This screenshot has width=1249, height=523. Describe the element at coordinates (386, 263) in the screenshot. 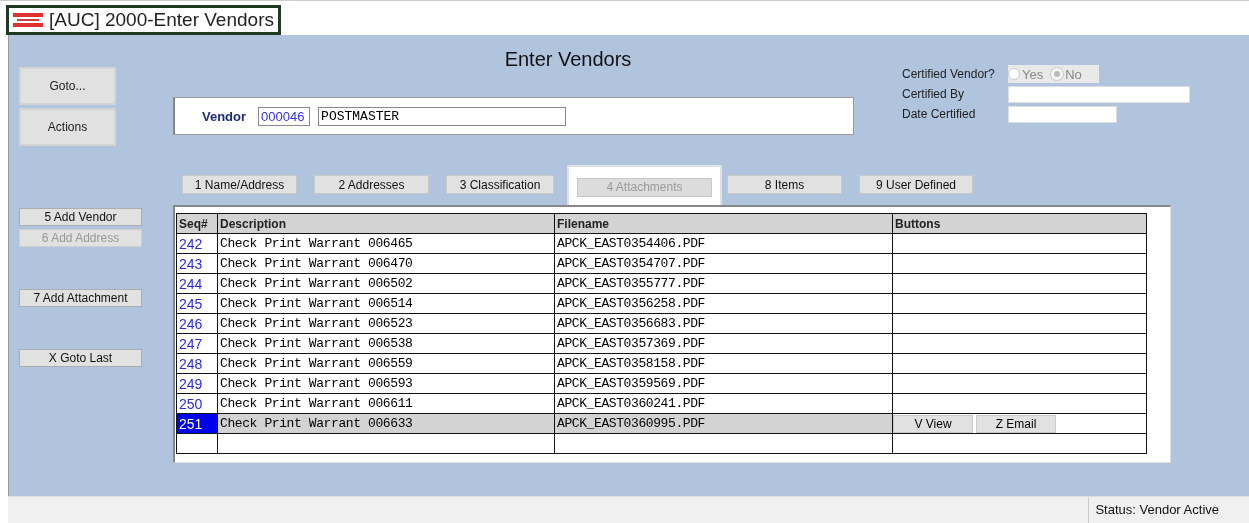

I see `table-cell: Check Print Warrant 006470` at that location.